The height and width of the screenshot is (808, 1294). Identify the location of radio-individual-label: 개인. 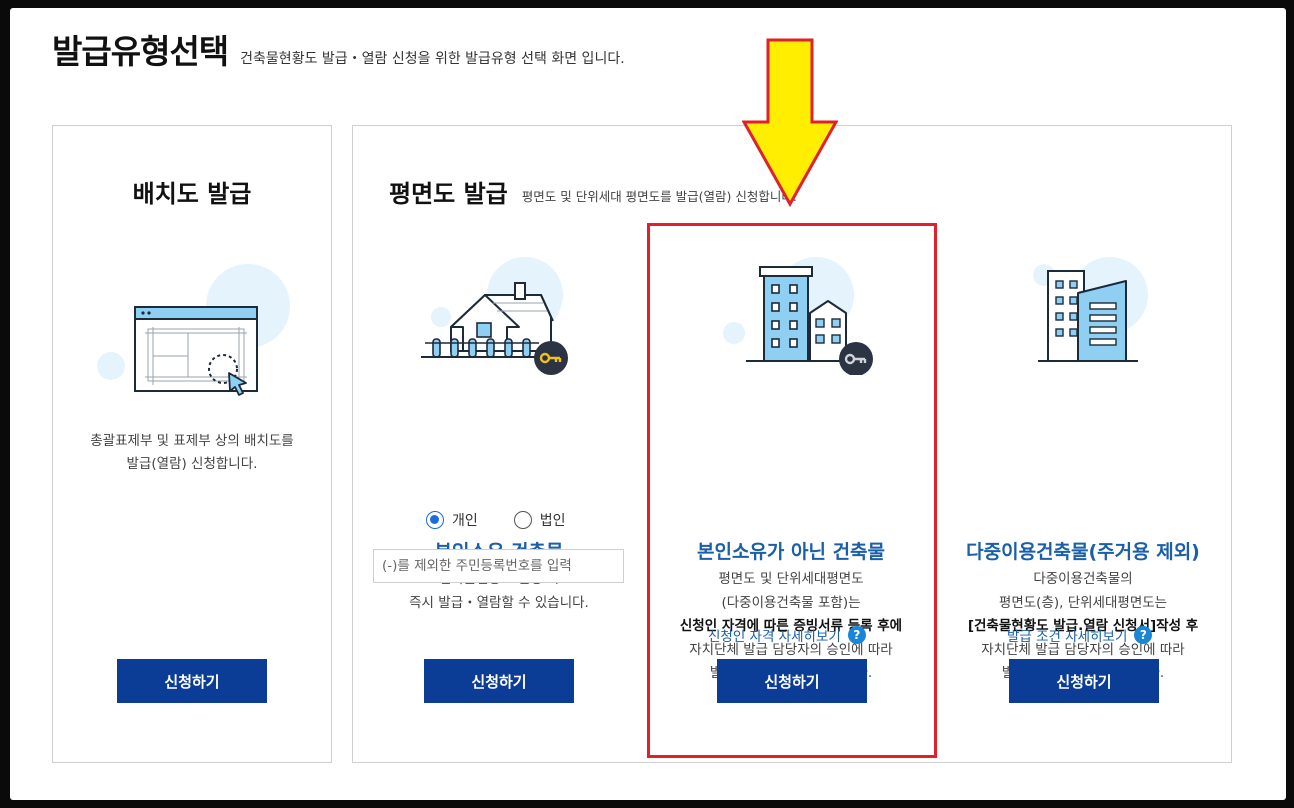
(465, 521).